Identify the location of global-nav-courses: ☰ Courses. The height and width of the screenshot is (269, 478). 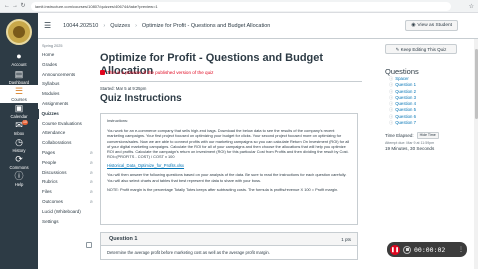
(19, 94).